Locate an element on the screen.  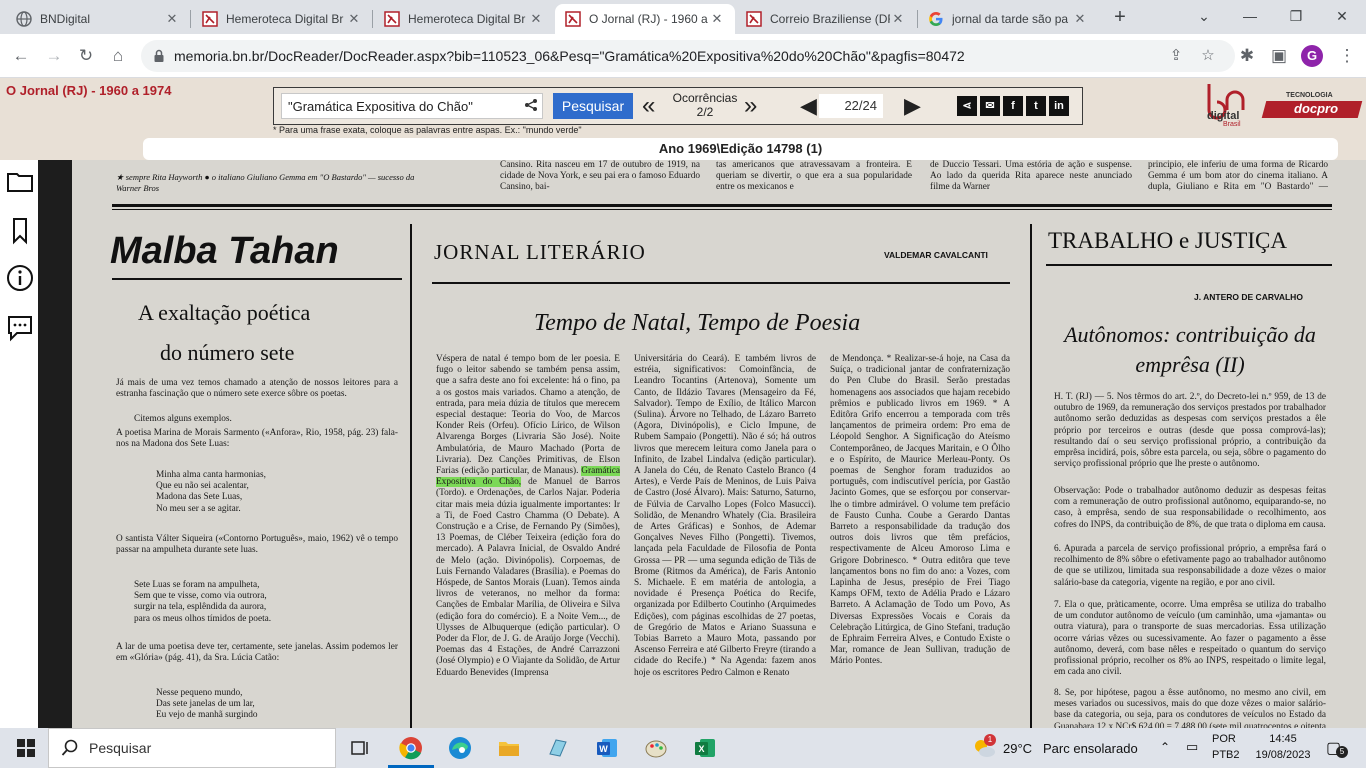
occurrences-counter: Ocorrências 2/2 is located at coordinates (705, 105).